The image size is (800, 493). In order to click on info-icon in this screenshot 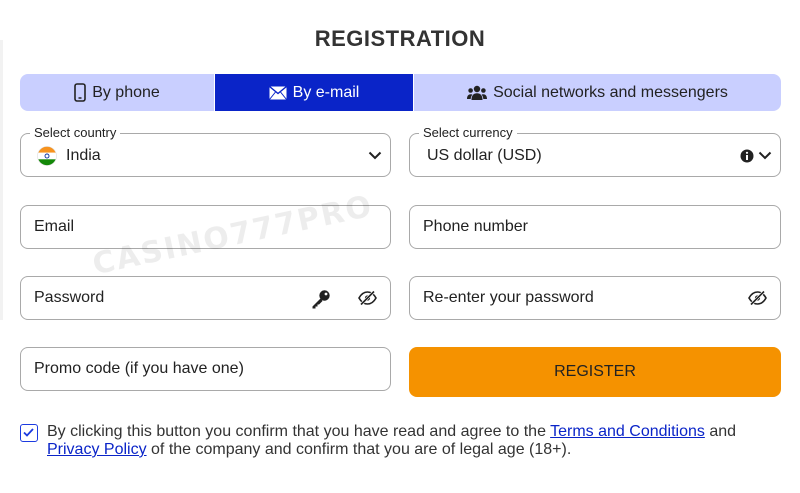, I will do `click(747, 156)`.